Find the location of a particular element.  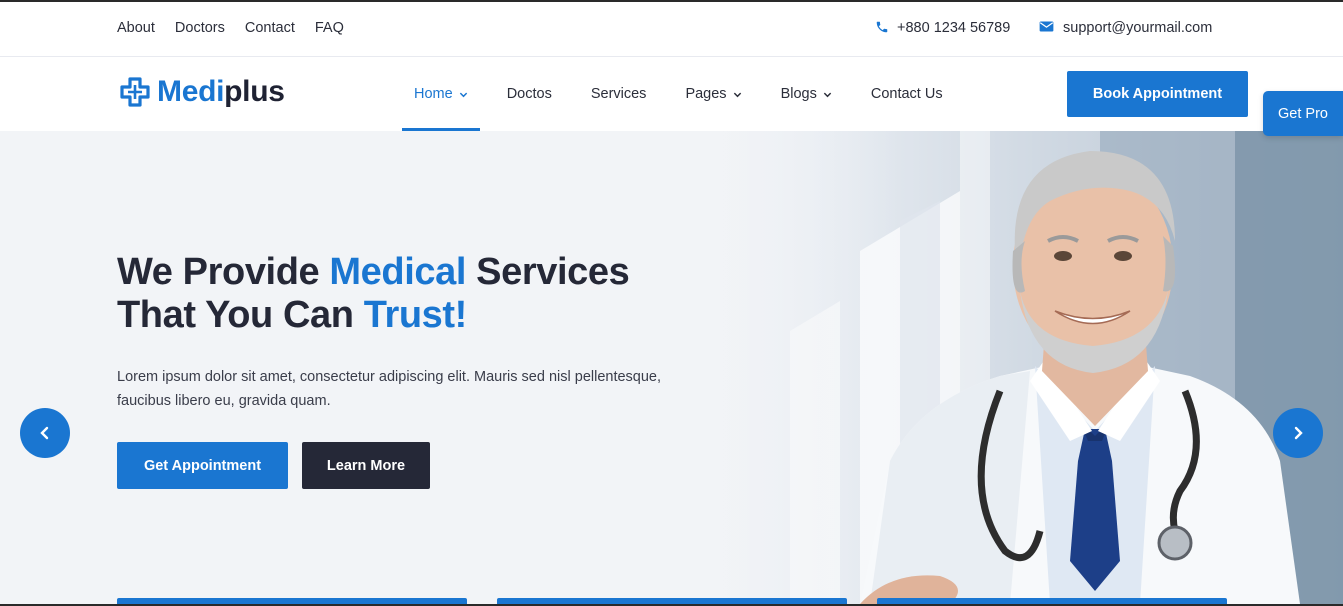

mail-icon is located at coordinates (1047, 28).